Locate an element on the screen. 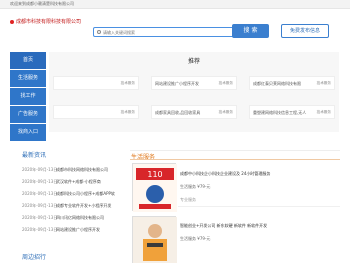  news-item: 2020年-09月-13日 成都专业软件开发+小程序开发 is located at coordinates (75, 206).